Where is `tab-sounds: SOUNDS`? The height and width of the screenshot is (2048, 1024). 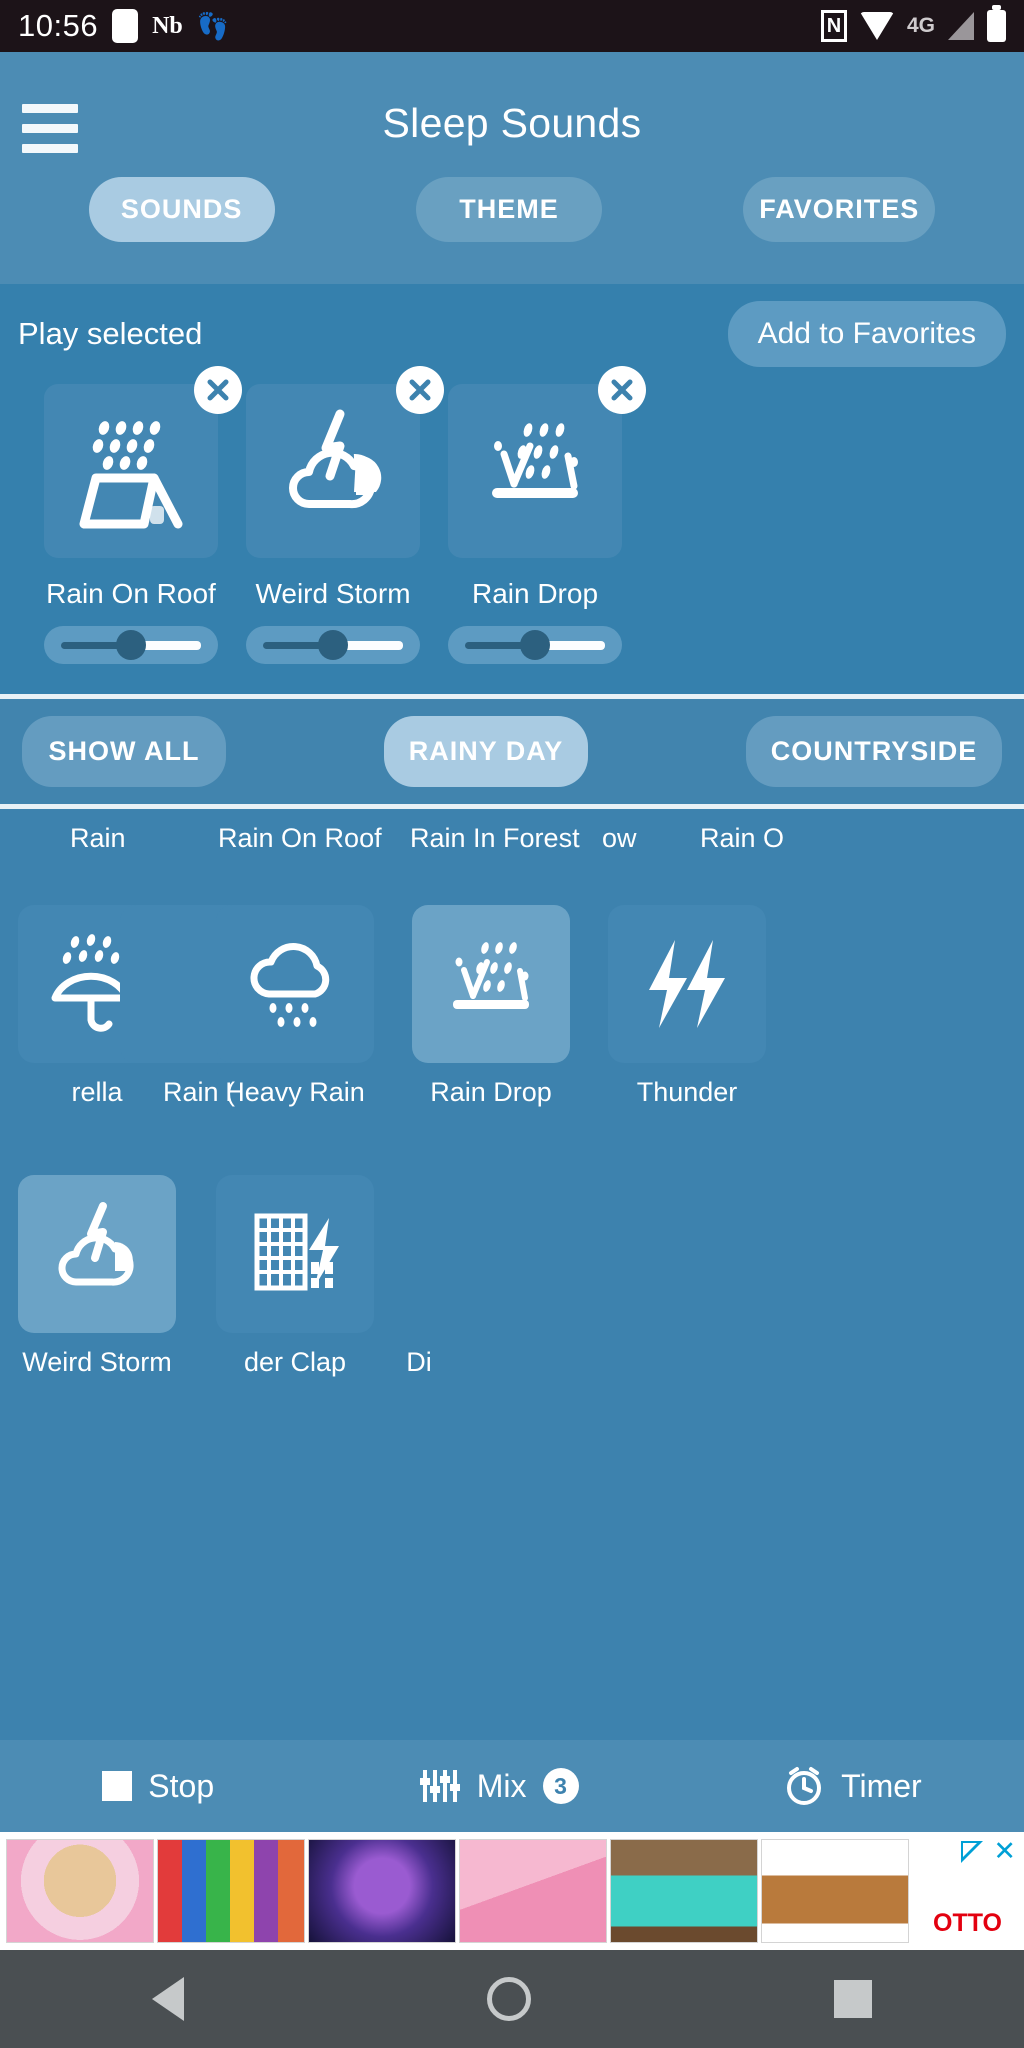 tab-sounds: SOUNDS is located at coordinates (181, 209).